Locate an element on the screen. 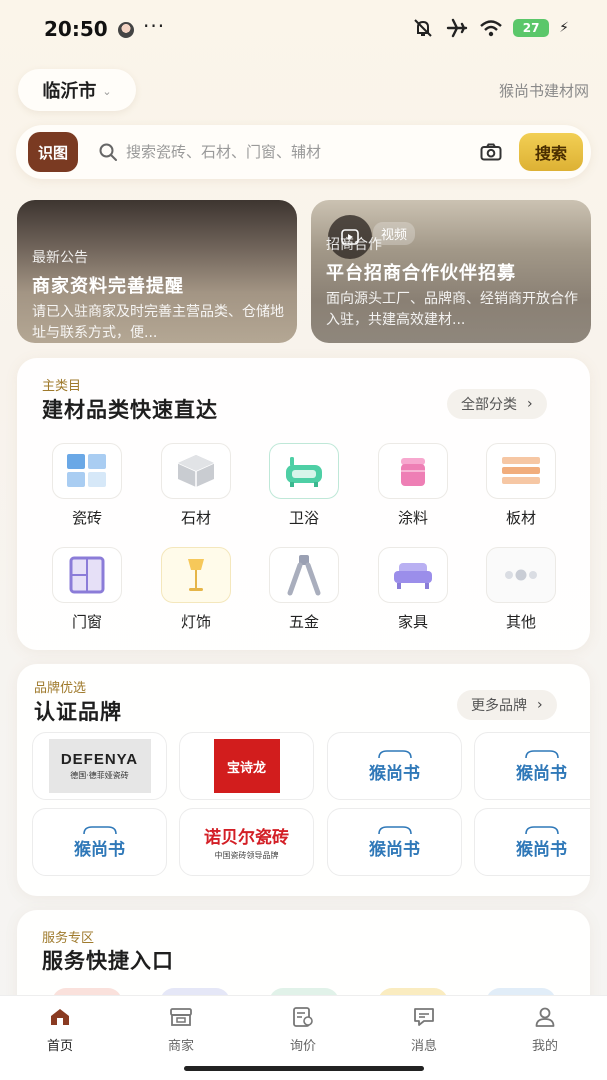  nobel-logo: 诺贝尔瓷砖 中国瓷砖领导品牌 is located at coordinates (246, 842).